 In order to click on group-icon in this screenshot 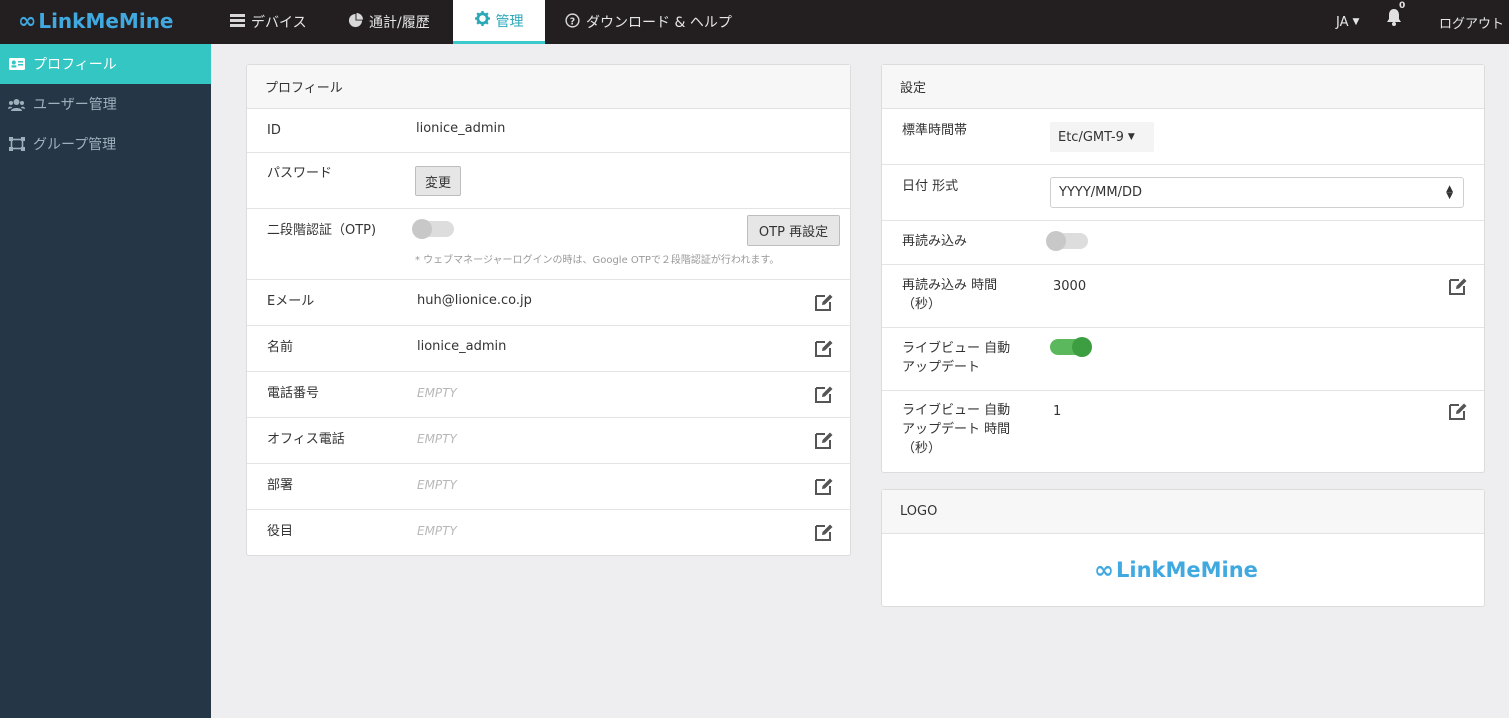, I will do `click(16, 144)`.